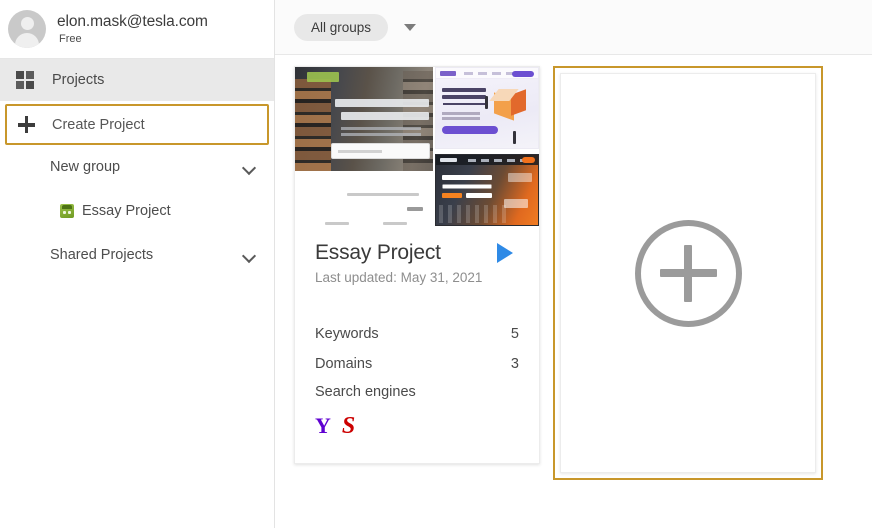  What do you see at coordinates (137, 80) in the screenshot?
I see `sidebar-item-projects: Projects` at bounding box center [137, 80].